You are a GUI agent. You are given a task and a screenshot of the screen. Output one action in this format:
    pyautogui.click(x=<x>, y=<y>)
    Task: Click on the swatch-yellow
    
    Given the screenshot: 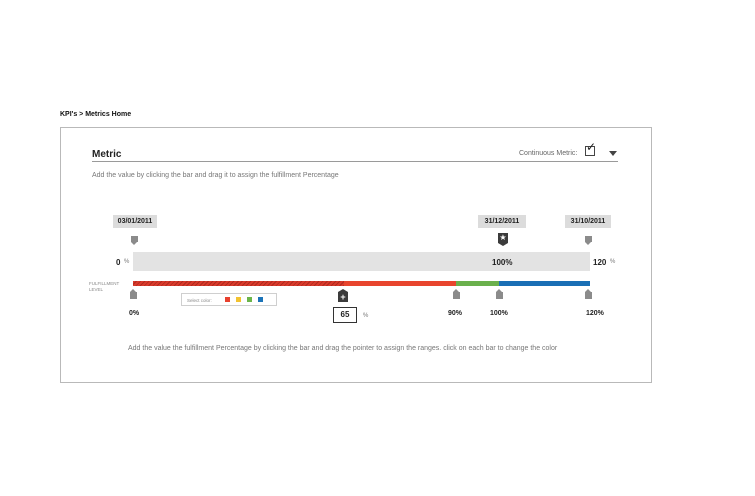 What is the action you would take?
    pyautogui.click(x=238, y=299)
    